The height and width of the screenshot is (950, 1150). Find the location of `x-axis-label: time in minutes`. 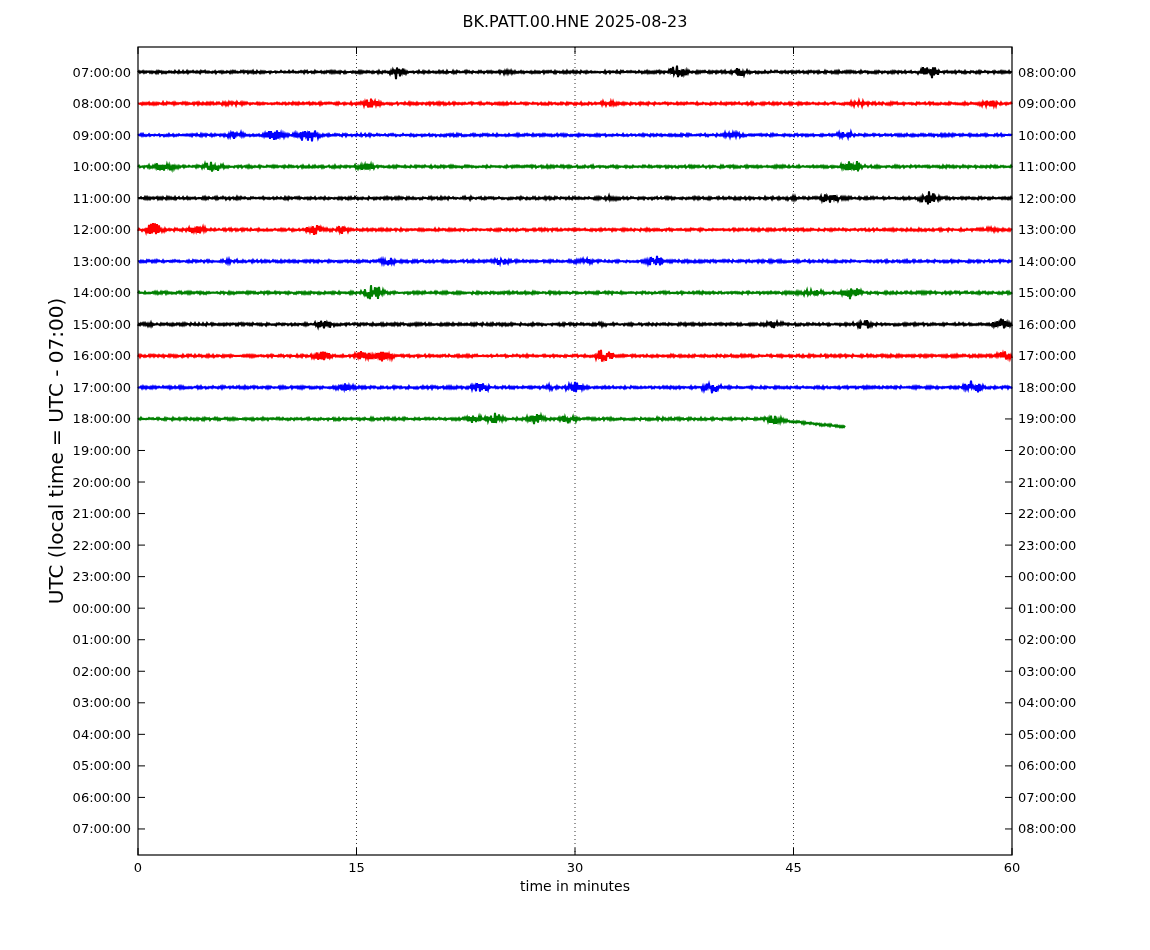

x-axis-label: time in minutes is located at coordinates (575, 886).